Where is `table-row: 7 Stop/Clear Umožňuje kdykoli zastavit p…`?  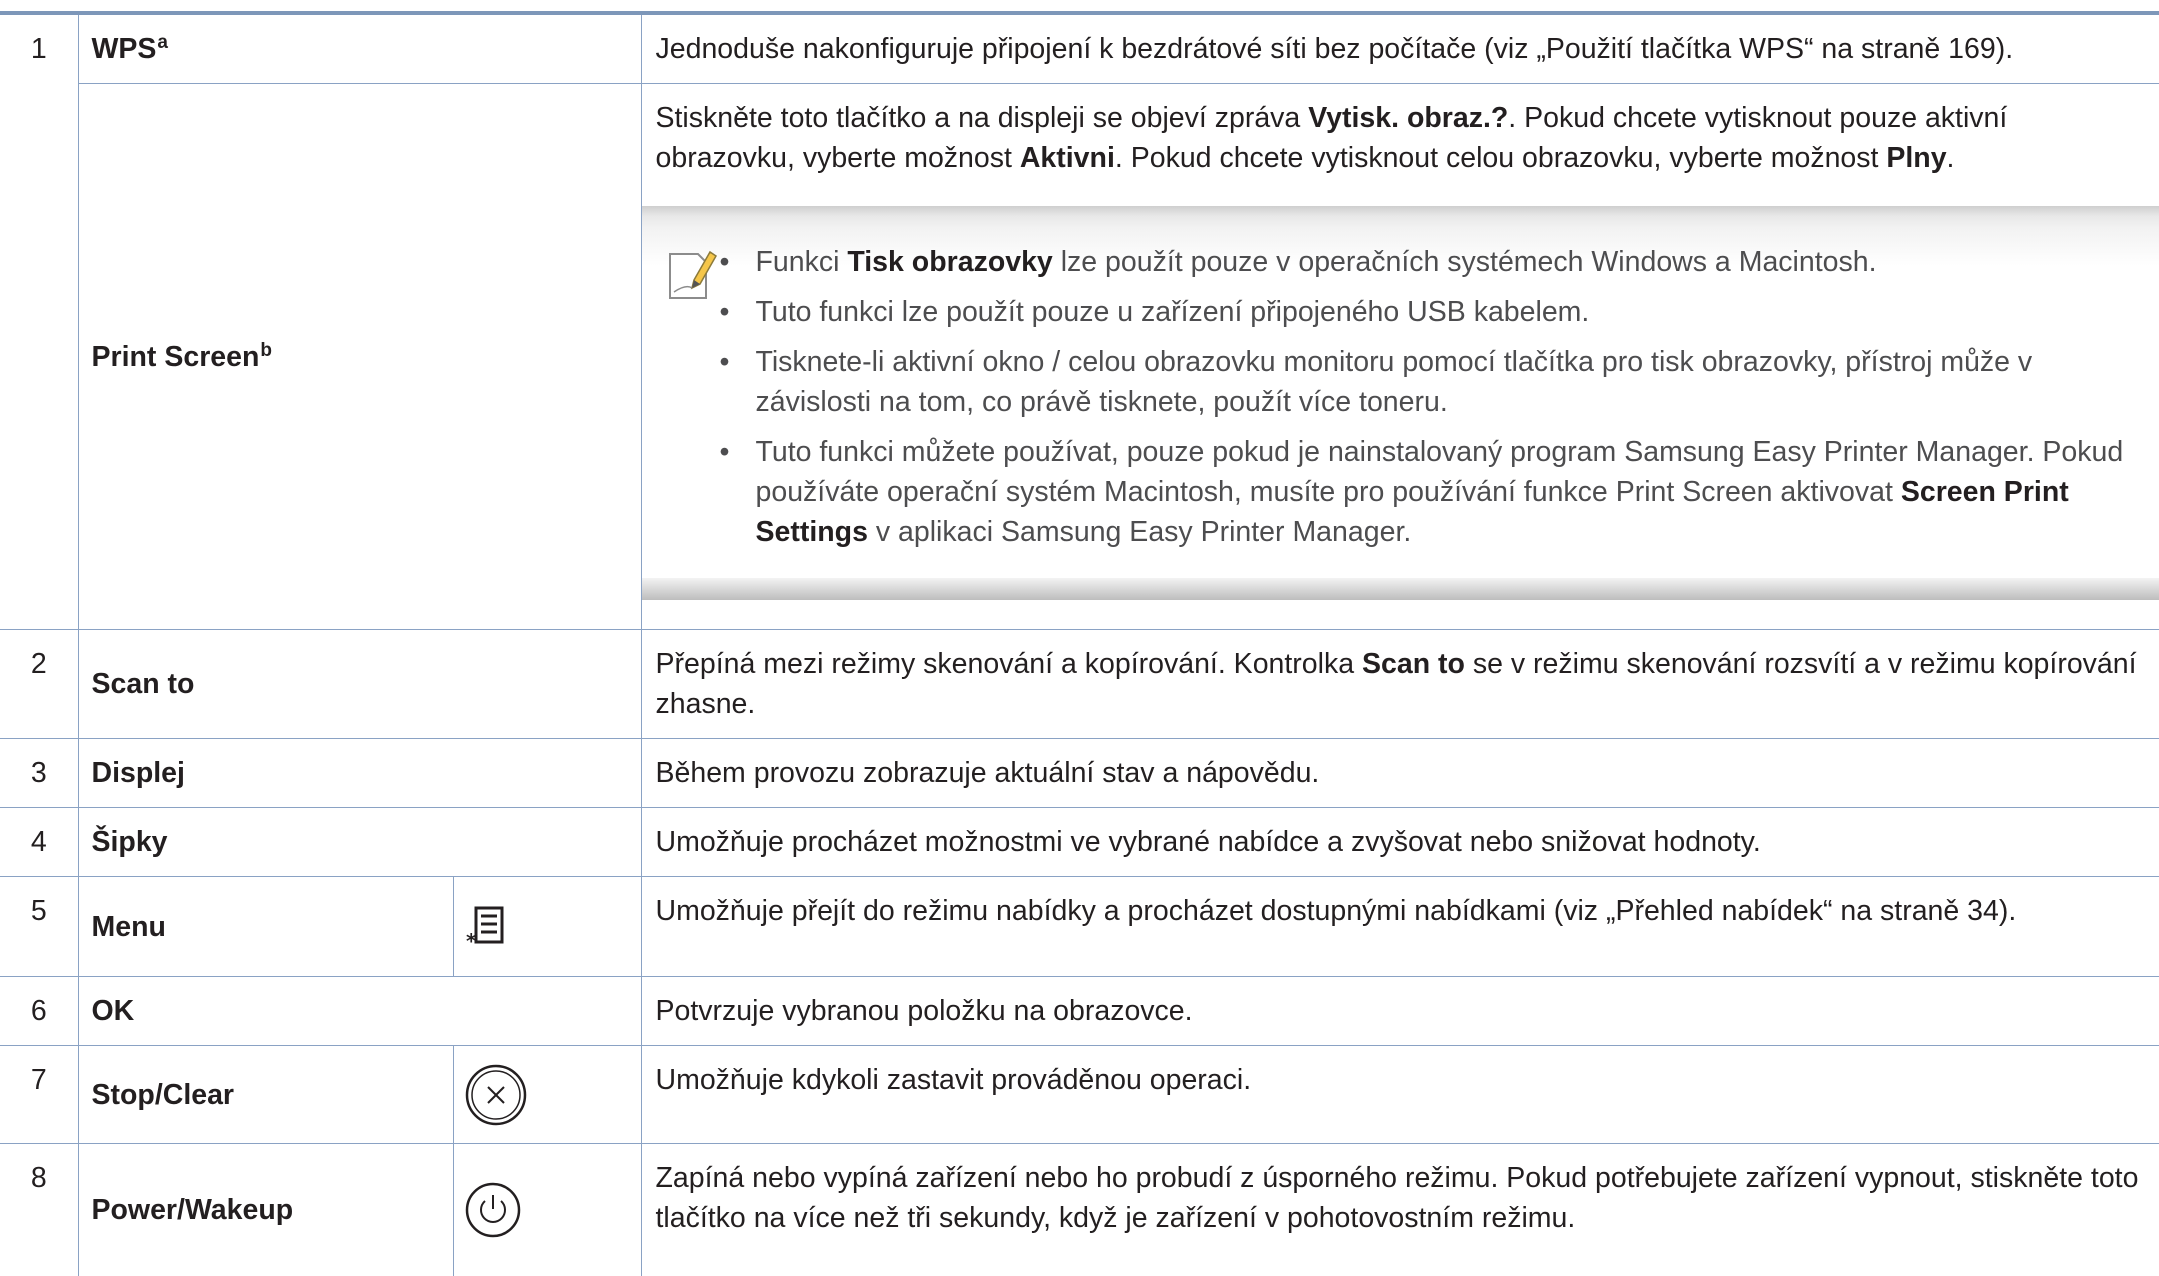
table-row: 7 Stop/Clear Umožňuje kdykoli zastavit p… is located at coordinates (1079, 1095).